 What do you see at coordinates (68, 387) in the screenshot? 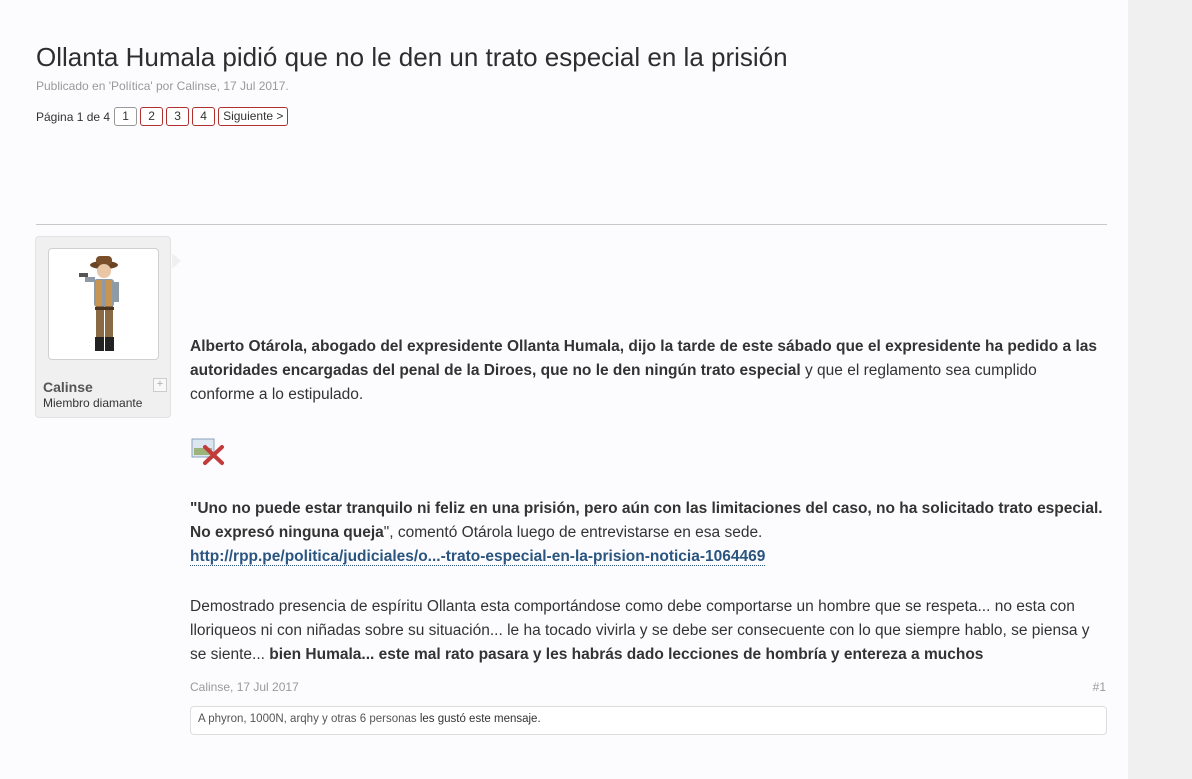
I see `author-name: Calinse` at bounding box center [68, 387].